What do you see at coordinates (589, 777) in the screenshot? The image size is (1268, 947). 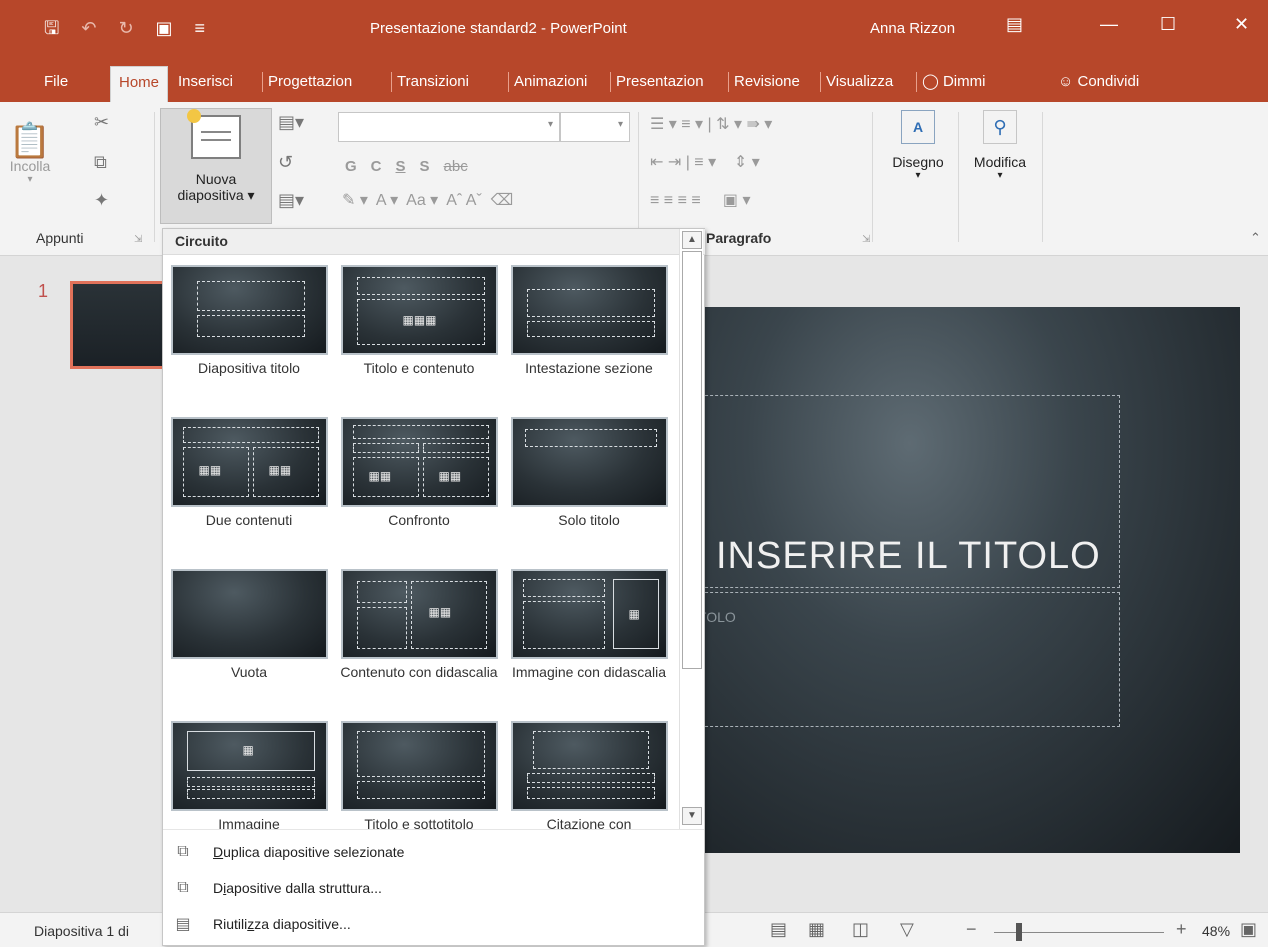 I see `layout-quote-caption: Citazione con` at bounding box center [589, 777].